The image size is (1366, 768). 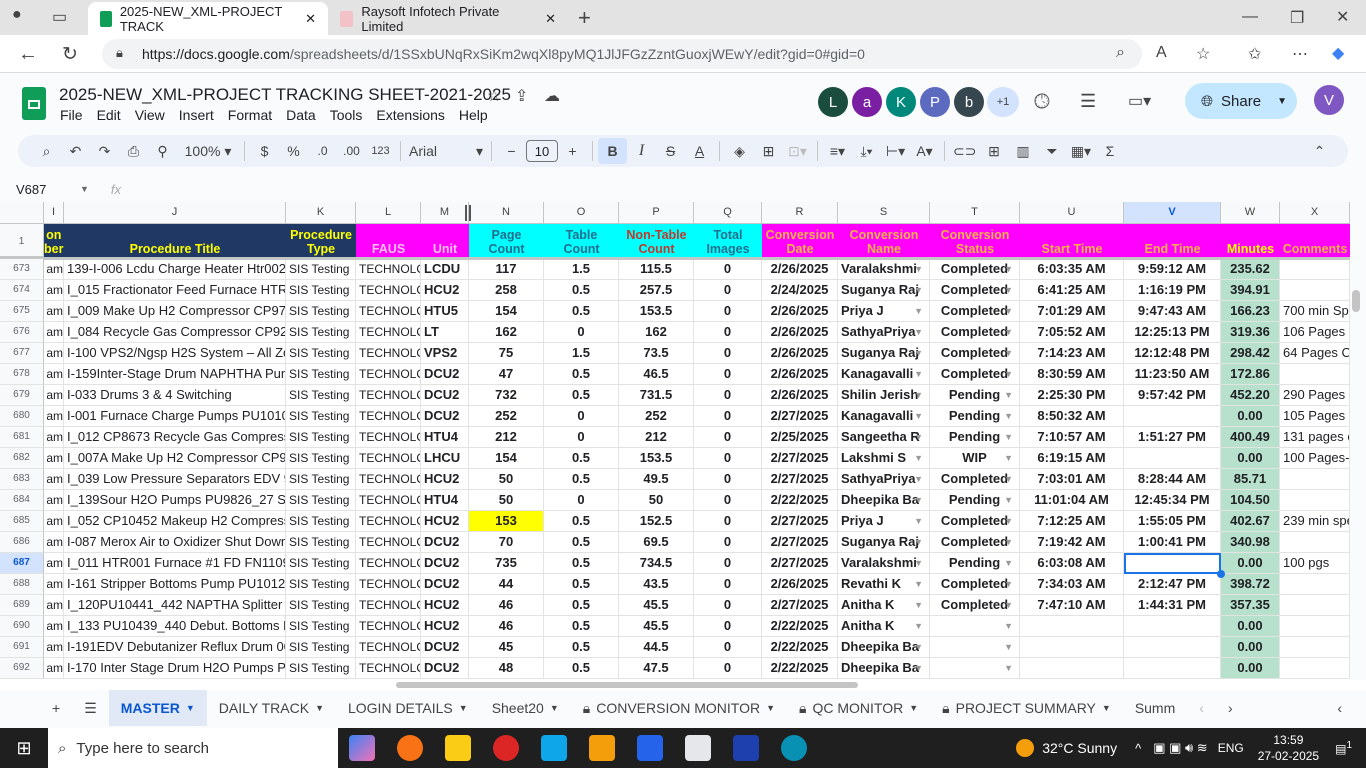 What do you see at coordinates (162, 151) in the screenshot?
I see `paint-format-icon: ⚲` at bounding box center [162, 151].